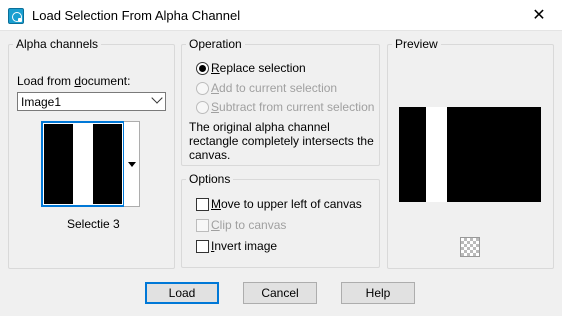  I want to click on checkerboard-zoom-icon, so click(470, 247).